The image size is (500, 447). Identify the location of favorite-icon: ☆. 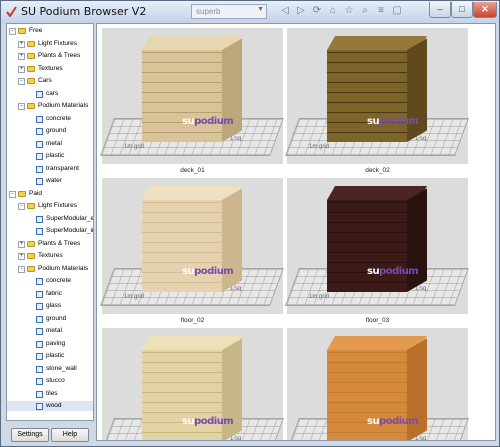
(349, 11).